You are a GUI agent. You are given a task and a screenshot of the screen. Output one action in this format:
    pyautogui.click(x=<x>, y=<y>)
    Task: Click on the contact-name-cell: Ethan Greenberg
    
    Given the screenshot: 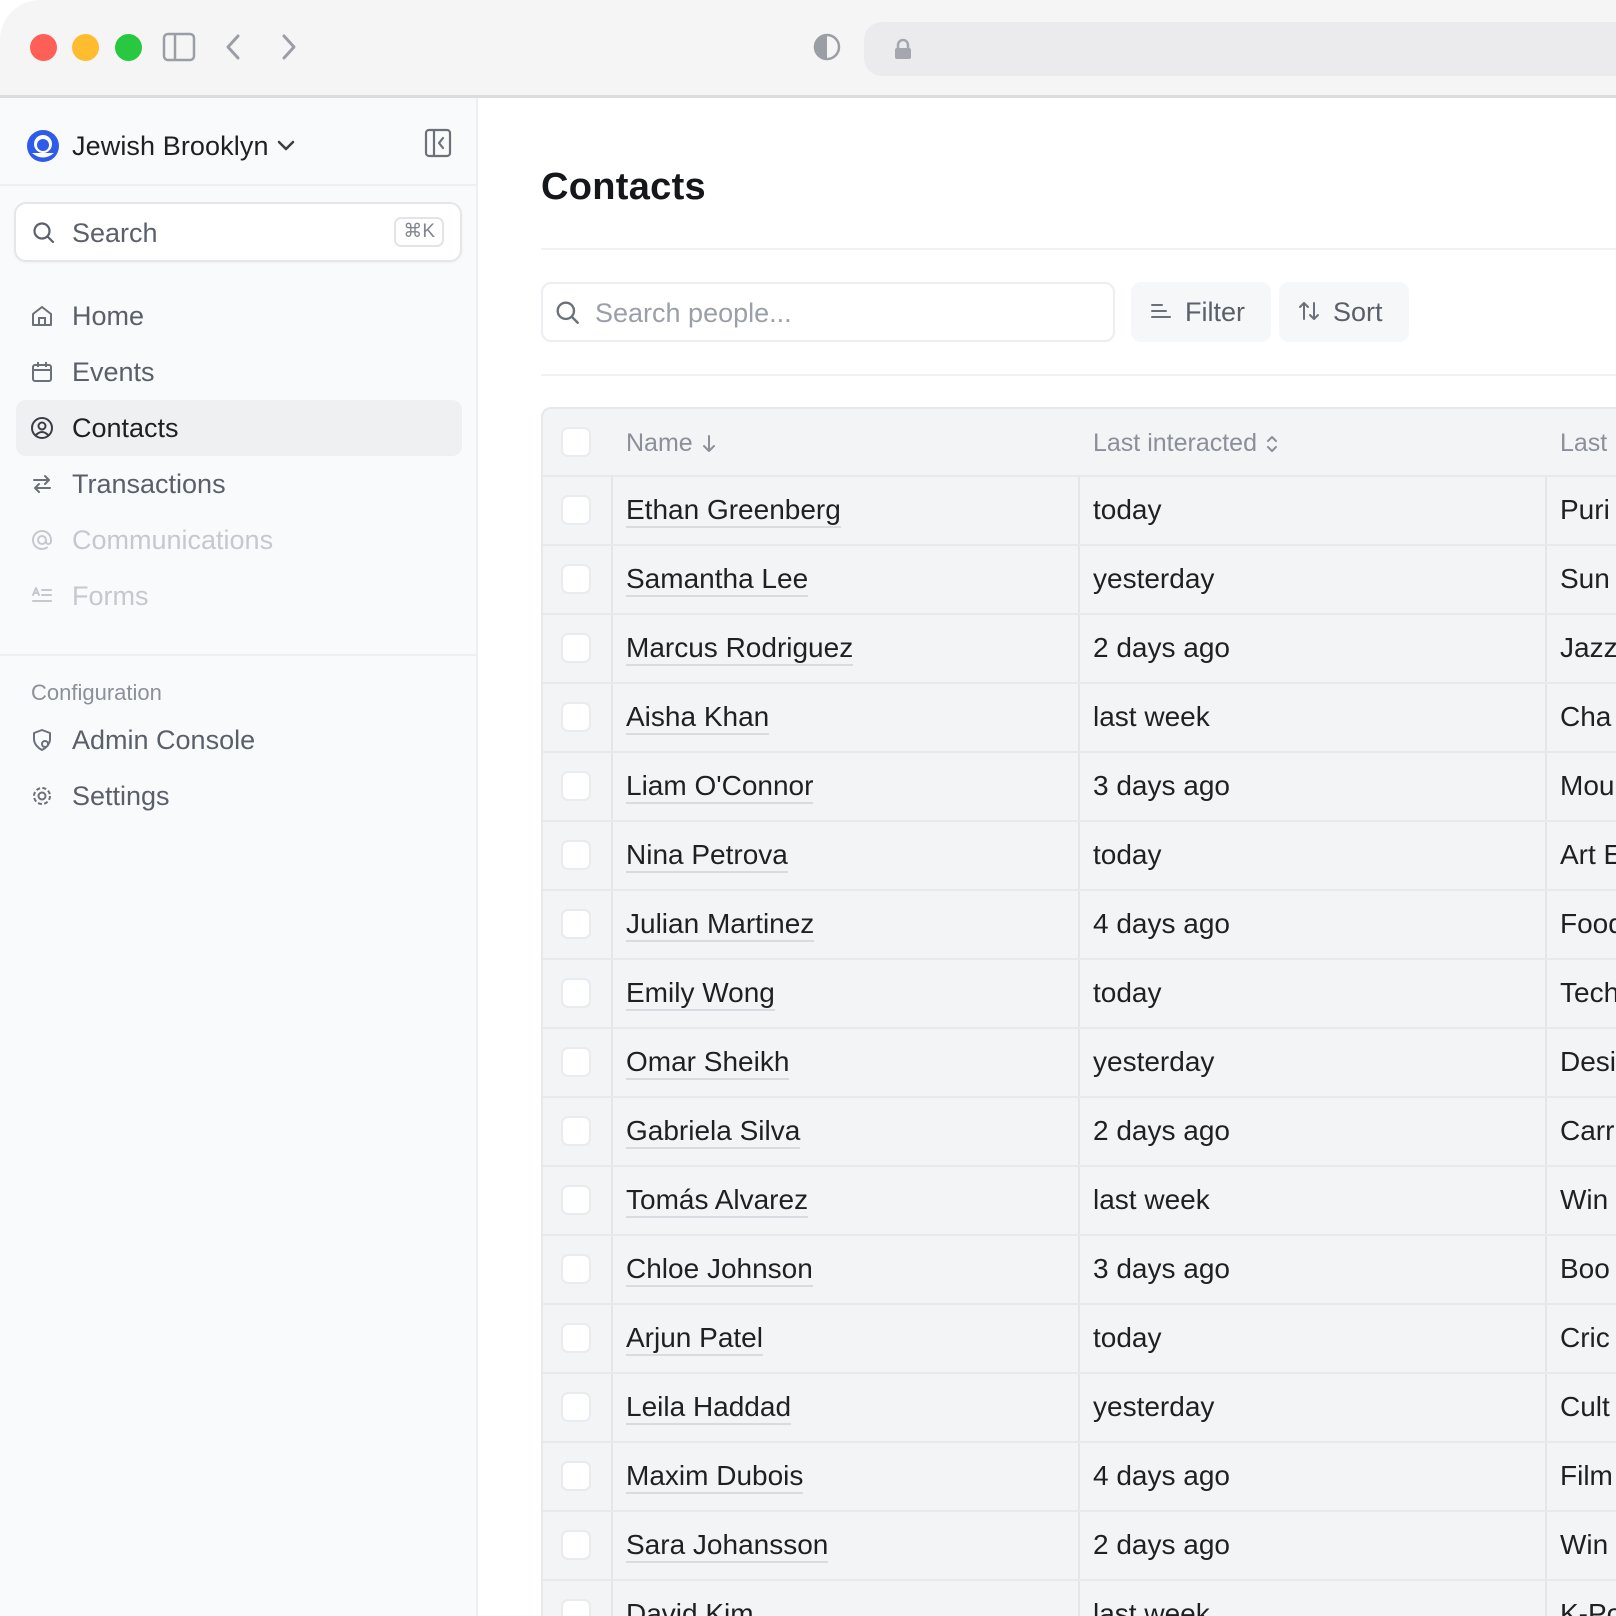 What is the action you would take?
    pyautogui.click(x=733, y=511)
    